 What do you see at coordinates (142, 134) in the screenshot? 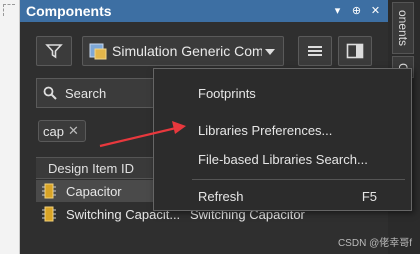
I see `annotation-arrow` at bounding box center [142, 134].